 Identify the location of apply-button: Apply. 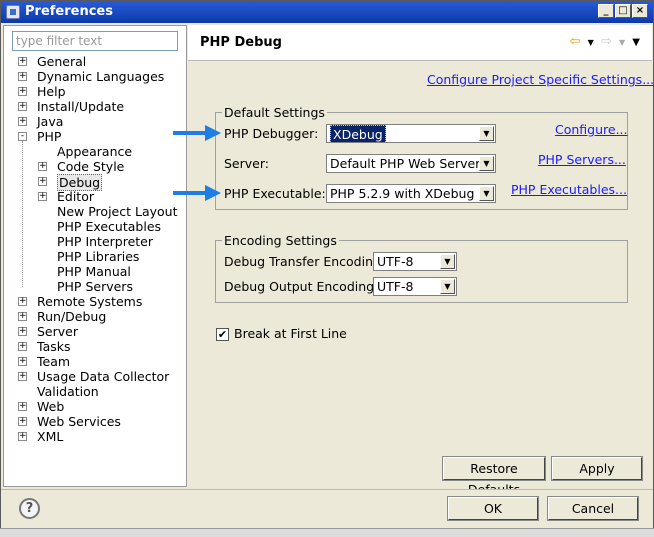
(597, 468).